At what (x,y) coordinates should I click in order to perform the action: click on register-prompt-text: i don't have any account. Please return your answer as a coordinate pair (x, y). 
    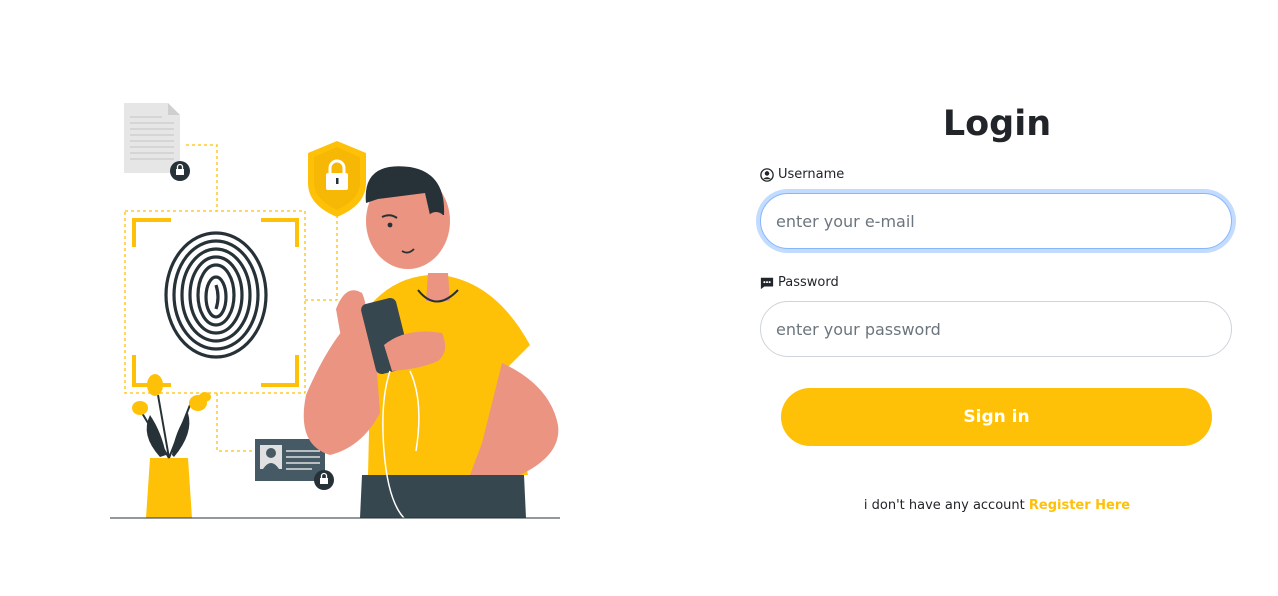
    Looking at the image, I should click on (944, 505).